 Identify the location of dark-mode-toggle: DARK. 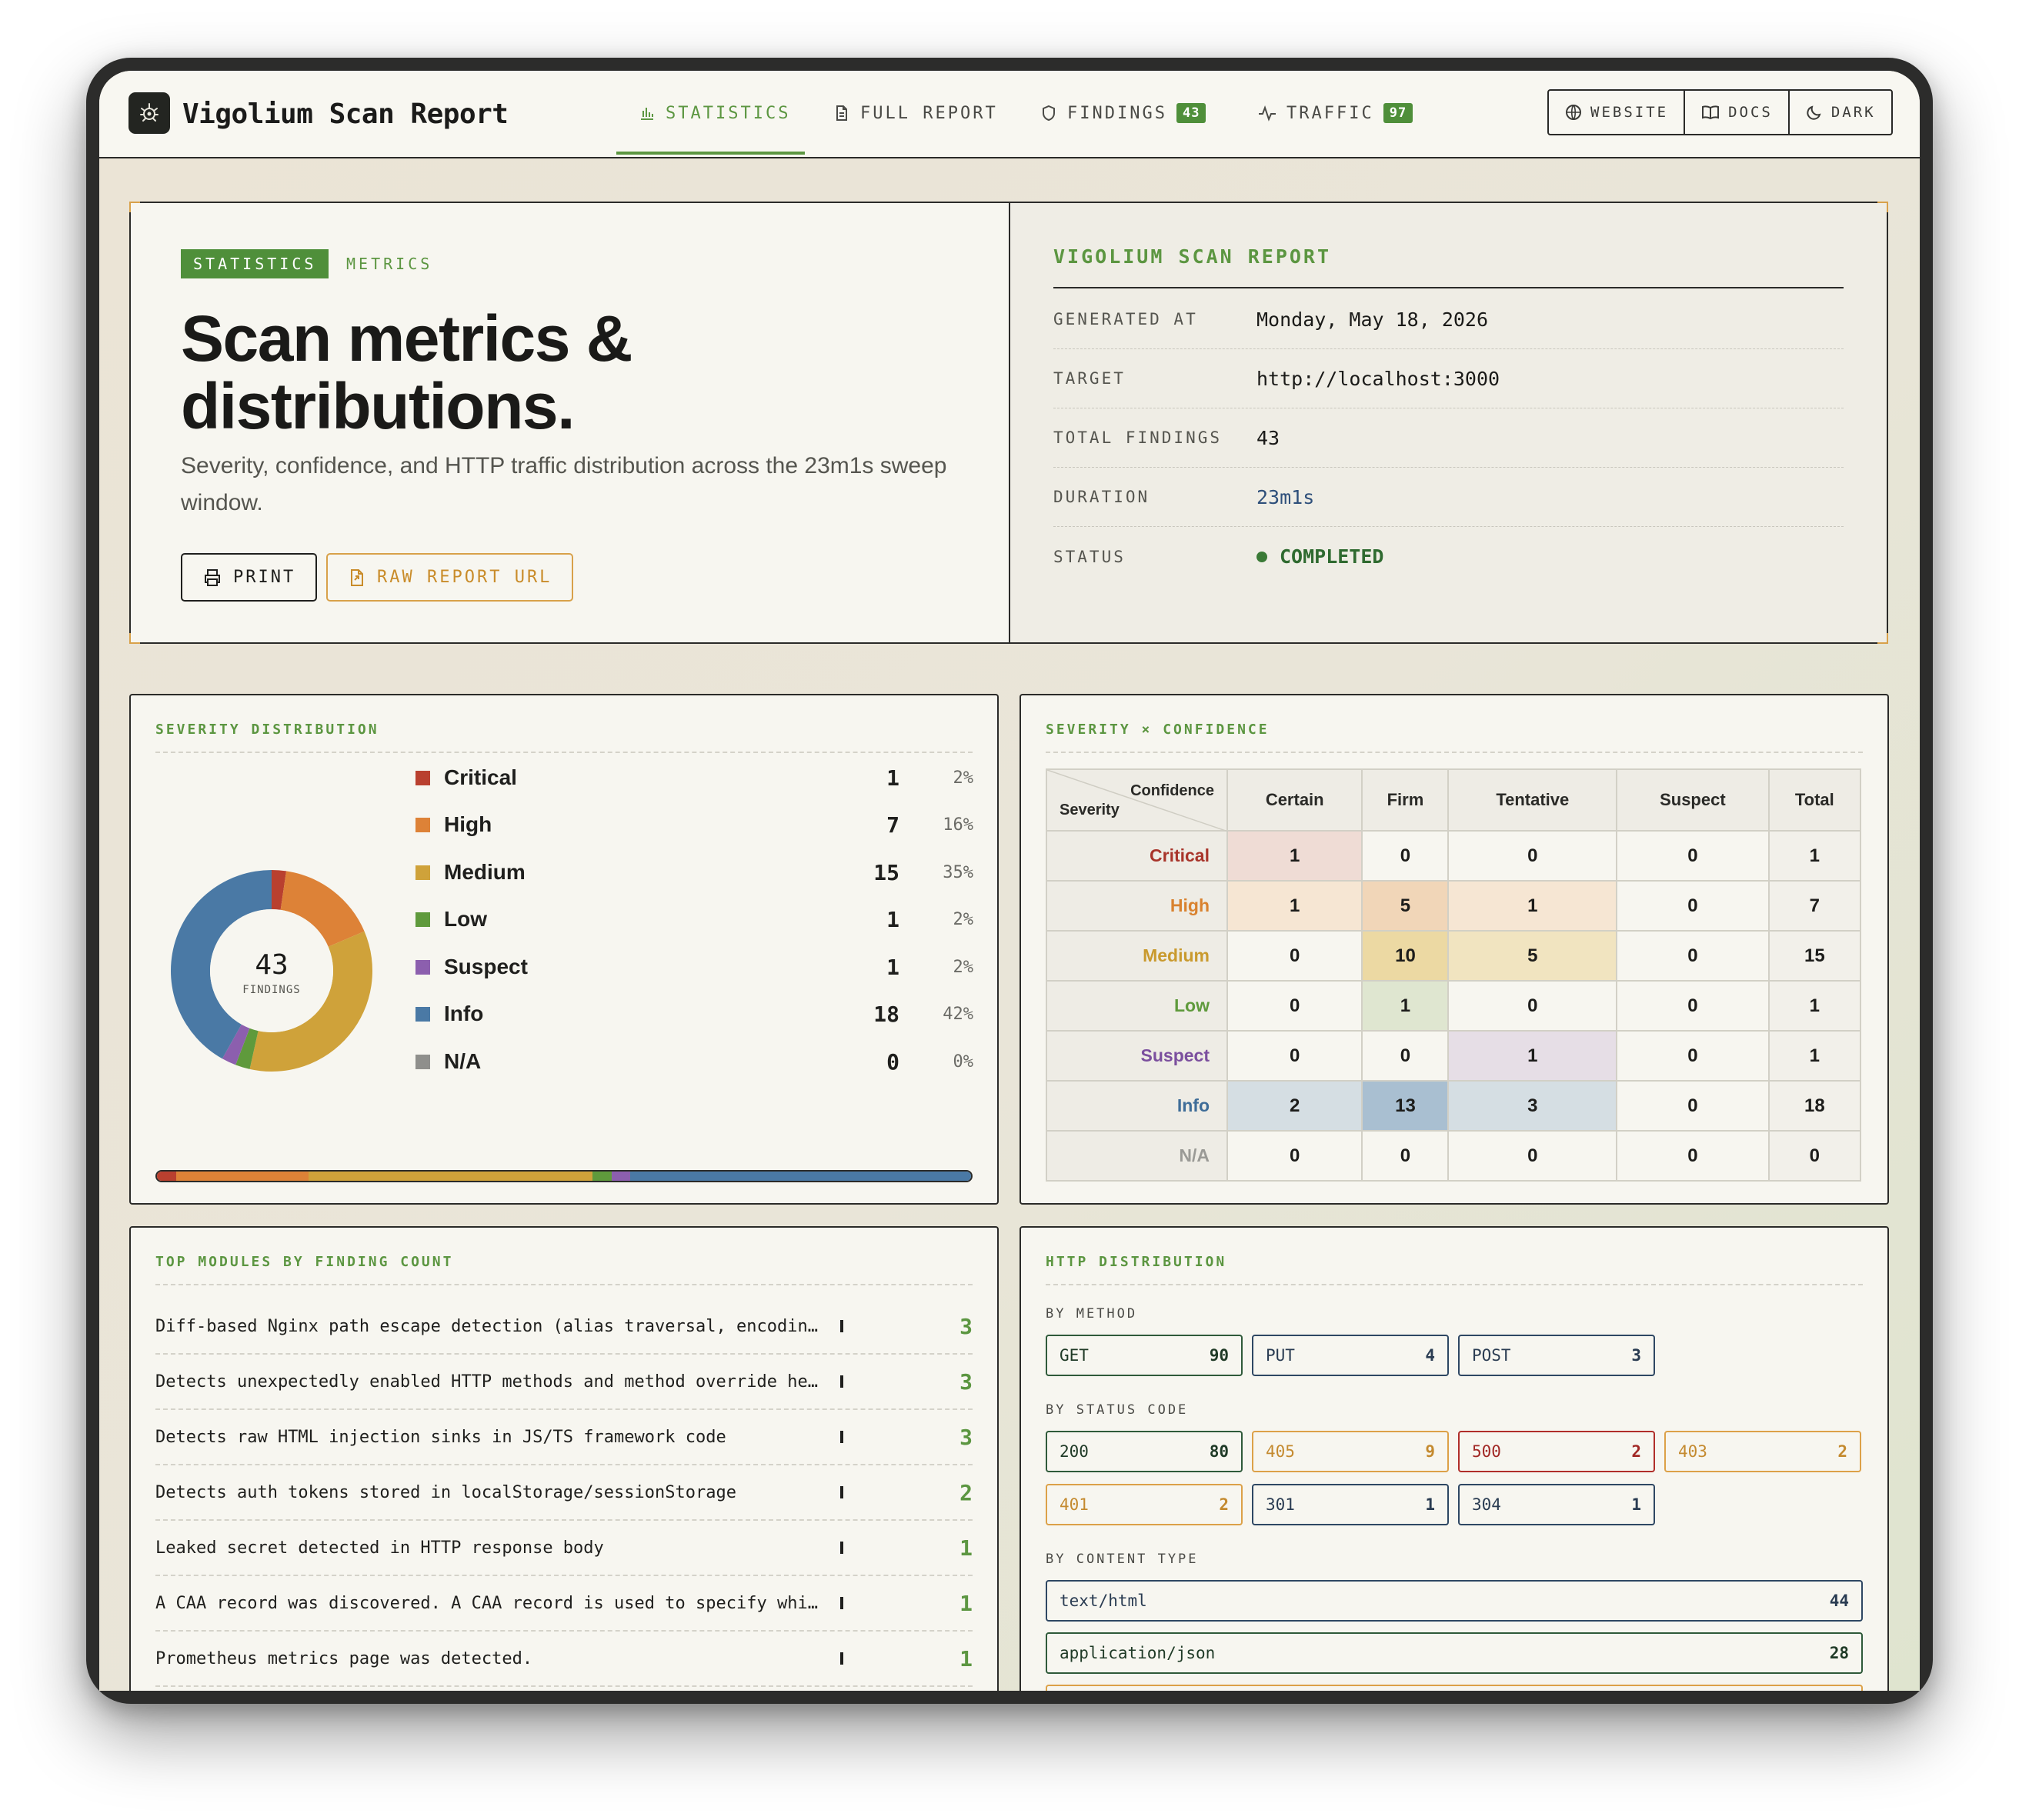
(1840, 112).